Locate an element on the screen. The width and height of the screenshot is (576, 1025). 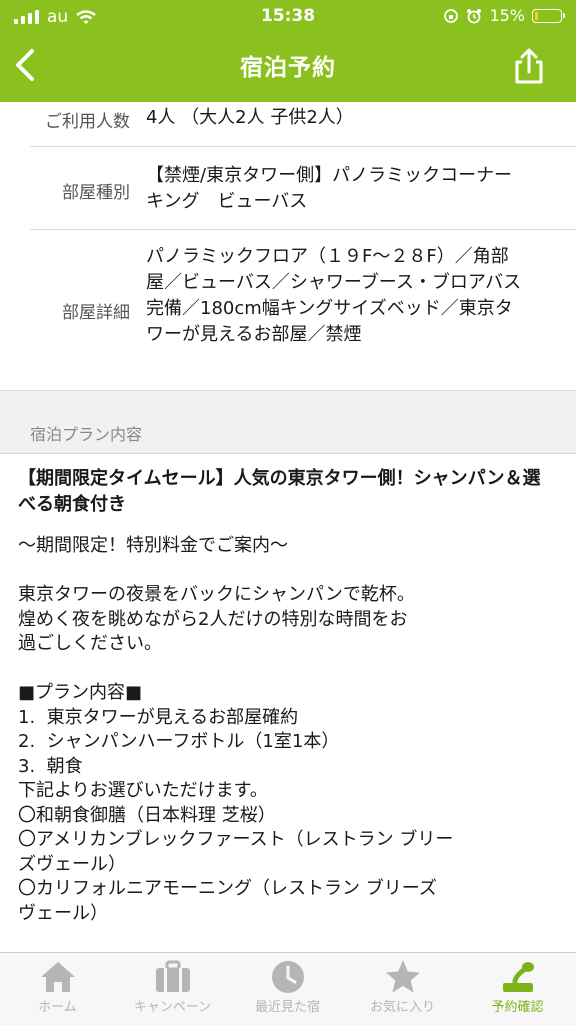
status-bar: au 15:38 15% is located at coordinates (288, 17).